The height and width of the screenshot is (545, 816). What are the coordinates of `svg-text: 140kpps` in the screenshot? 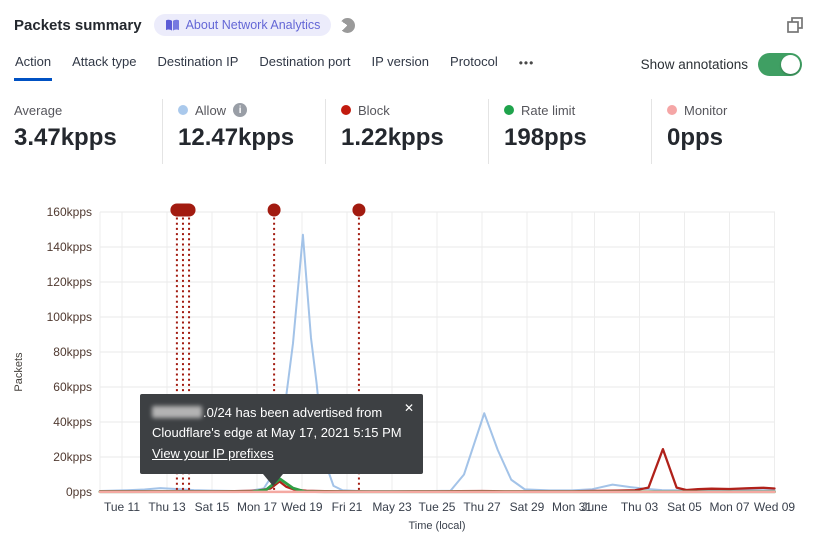 It's located at (69, 247).